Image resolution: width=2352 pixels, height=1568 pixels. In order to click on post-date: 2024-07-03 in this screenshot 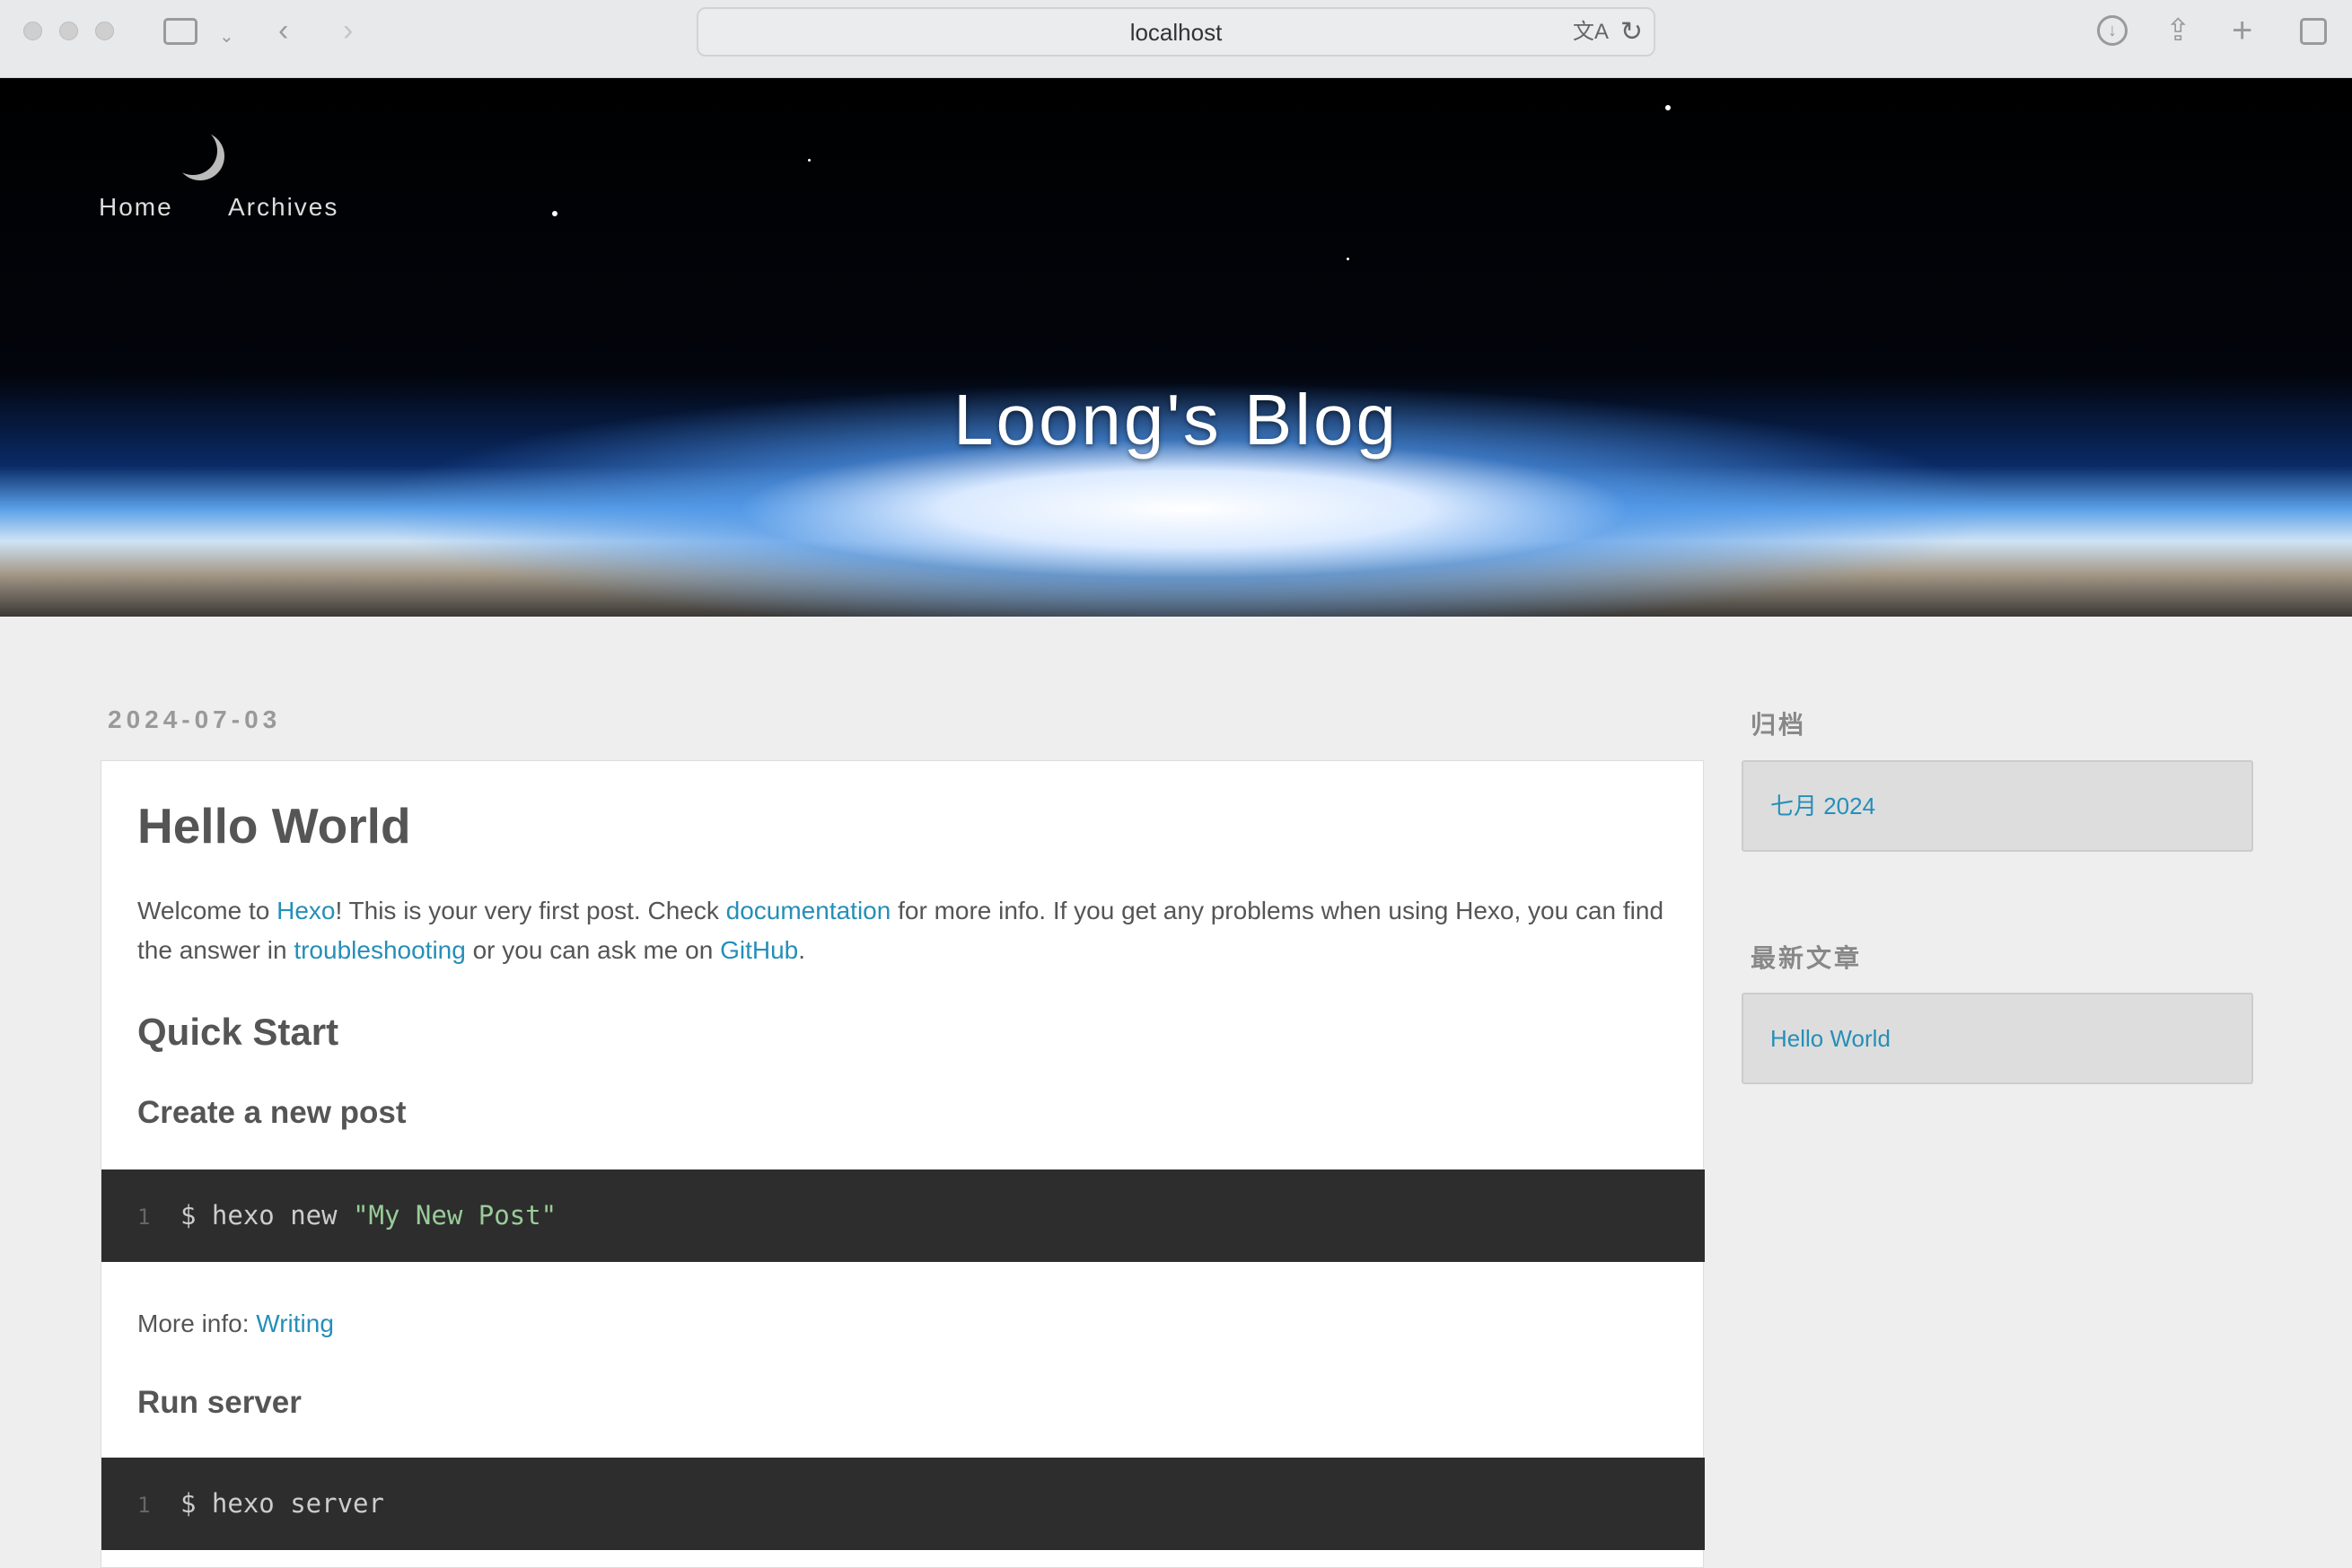, I will do `click(195, 720)`.